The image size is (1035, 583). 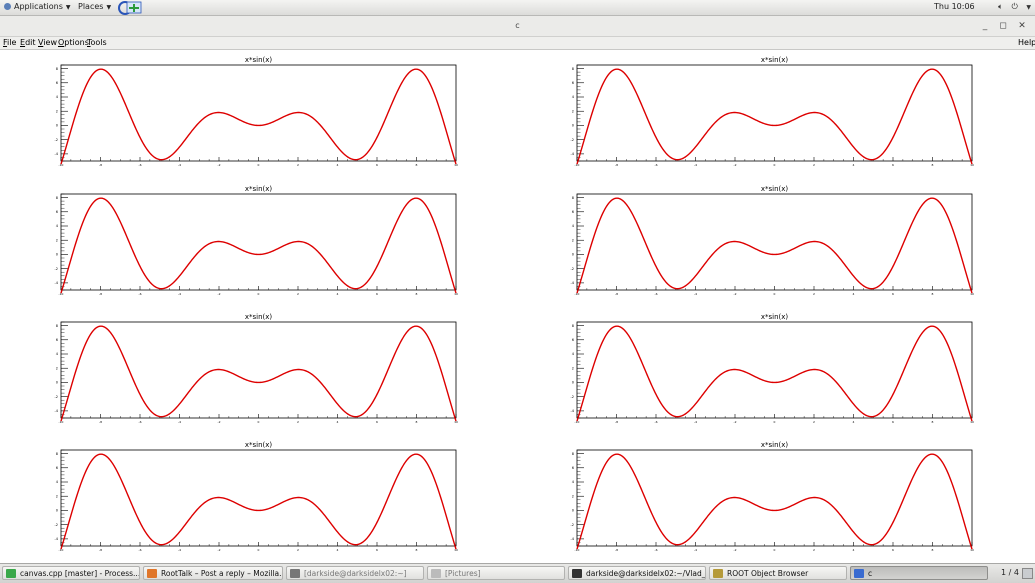 What do you see at coordinates (129, 7) in the screenshot?
I see `root-cern-icon` at bounding box center [129, 7].